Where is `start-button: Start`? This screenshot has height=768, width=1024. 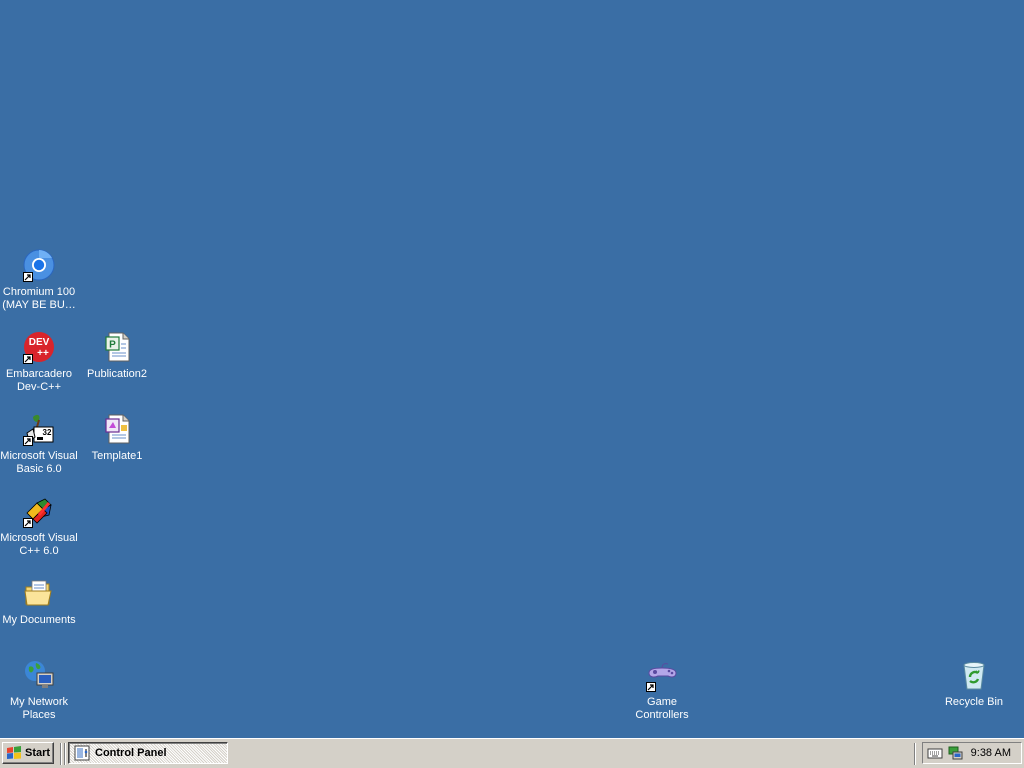 start-button: Start is located at coordinates (28, 753).